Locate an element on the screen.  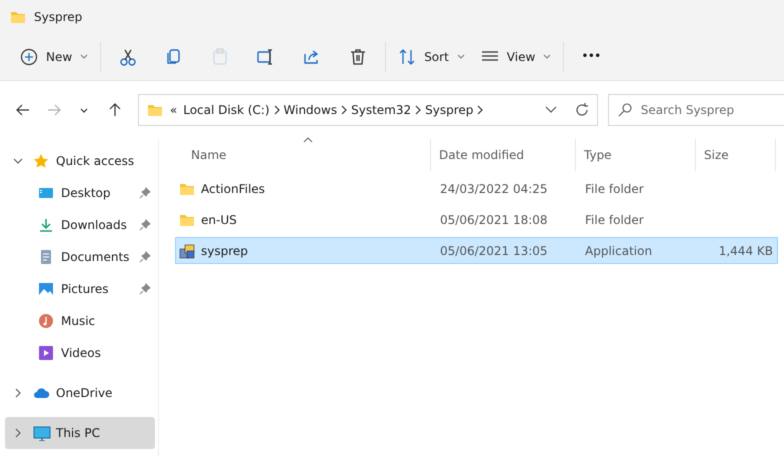
application-icon is located at coordinates (187, 250).